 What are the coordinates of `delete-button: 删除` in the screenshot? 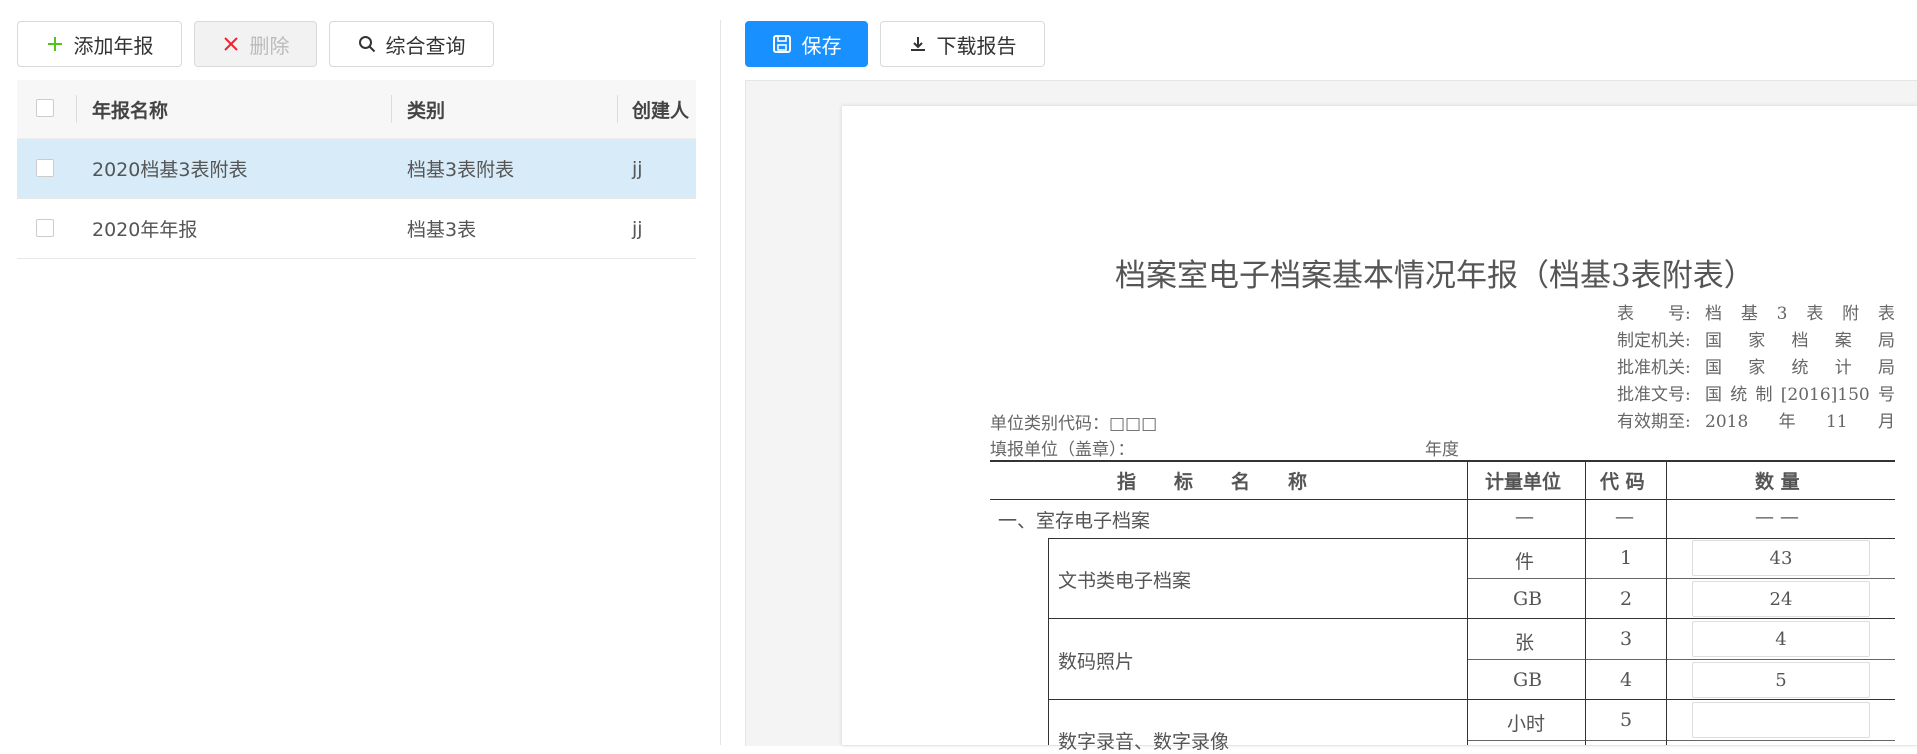 It's located at (255, 44).